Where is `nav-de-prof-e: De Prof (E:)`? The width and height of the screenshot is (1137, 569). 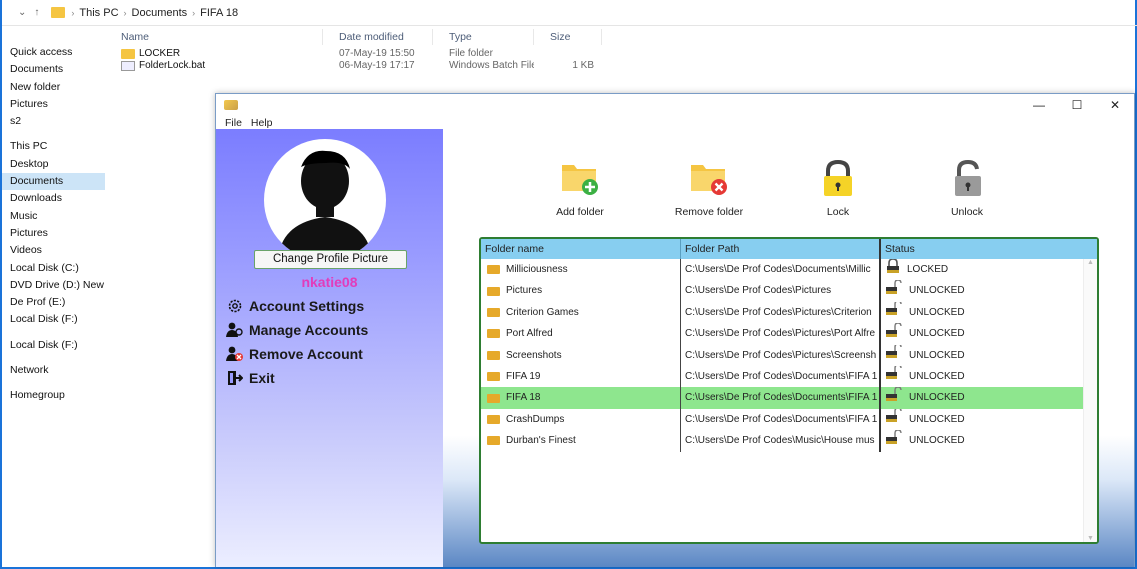
nav-de-prof-e: De Prof (E:) is located at coordinates (53, 302).